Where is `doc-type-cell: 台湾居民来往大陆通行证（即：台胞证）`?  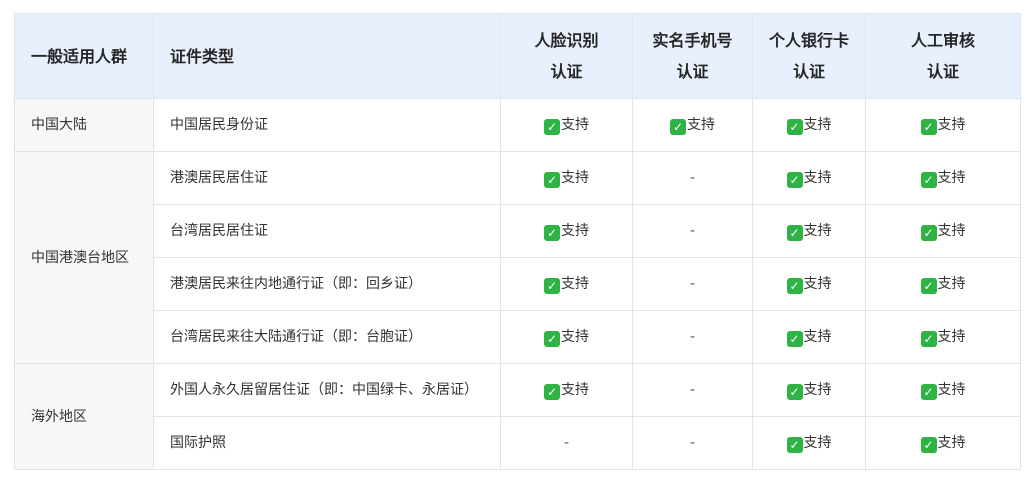 doc-type-cell: 台湾居民来往大陆通行证（即：台胞证） is located at coordinates (327, 337).